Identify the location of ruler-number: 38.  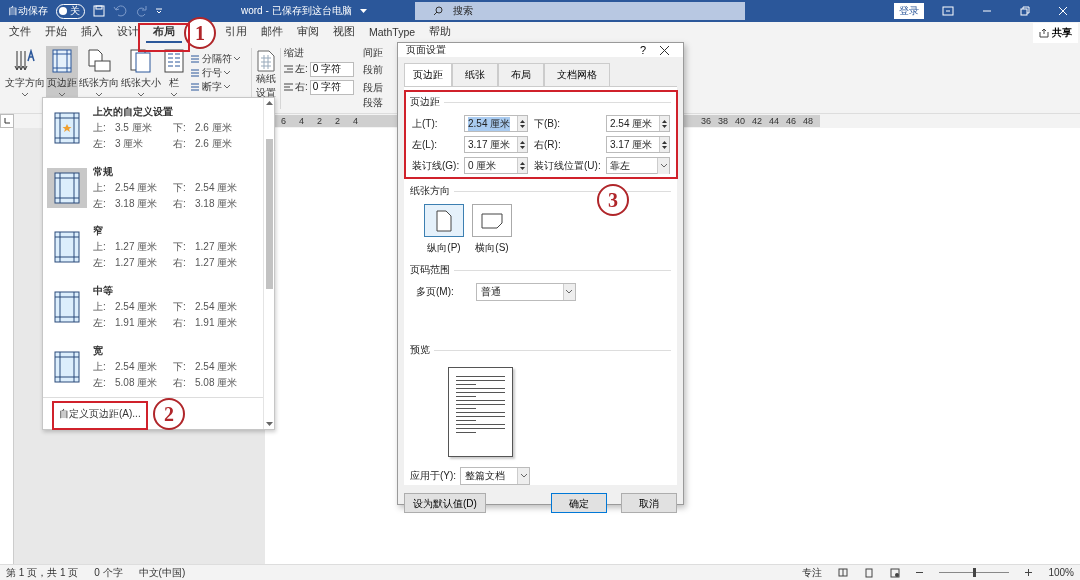
(722, 121).